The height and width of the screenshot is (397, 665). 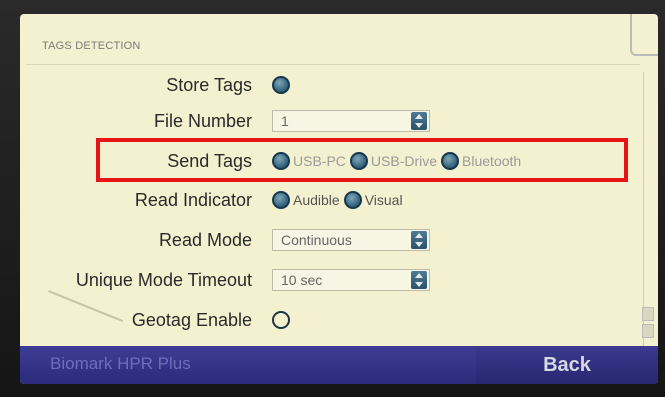 I want to click on row-unique-mode-timeout: Unique Mode Timeout 10 sec, so click(x=330, y=280).